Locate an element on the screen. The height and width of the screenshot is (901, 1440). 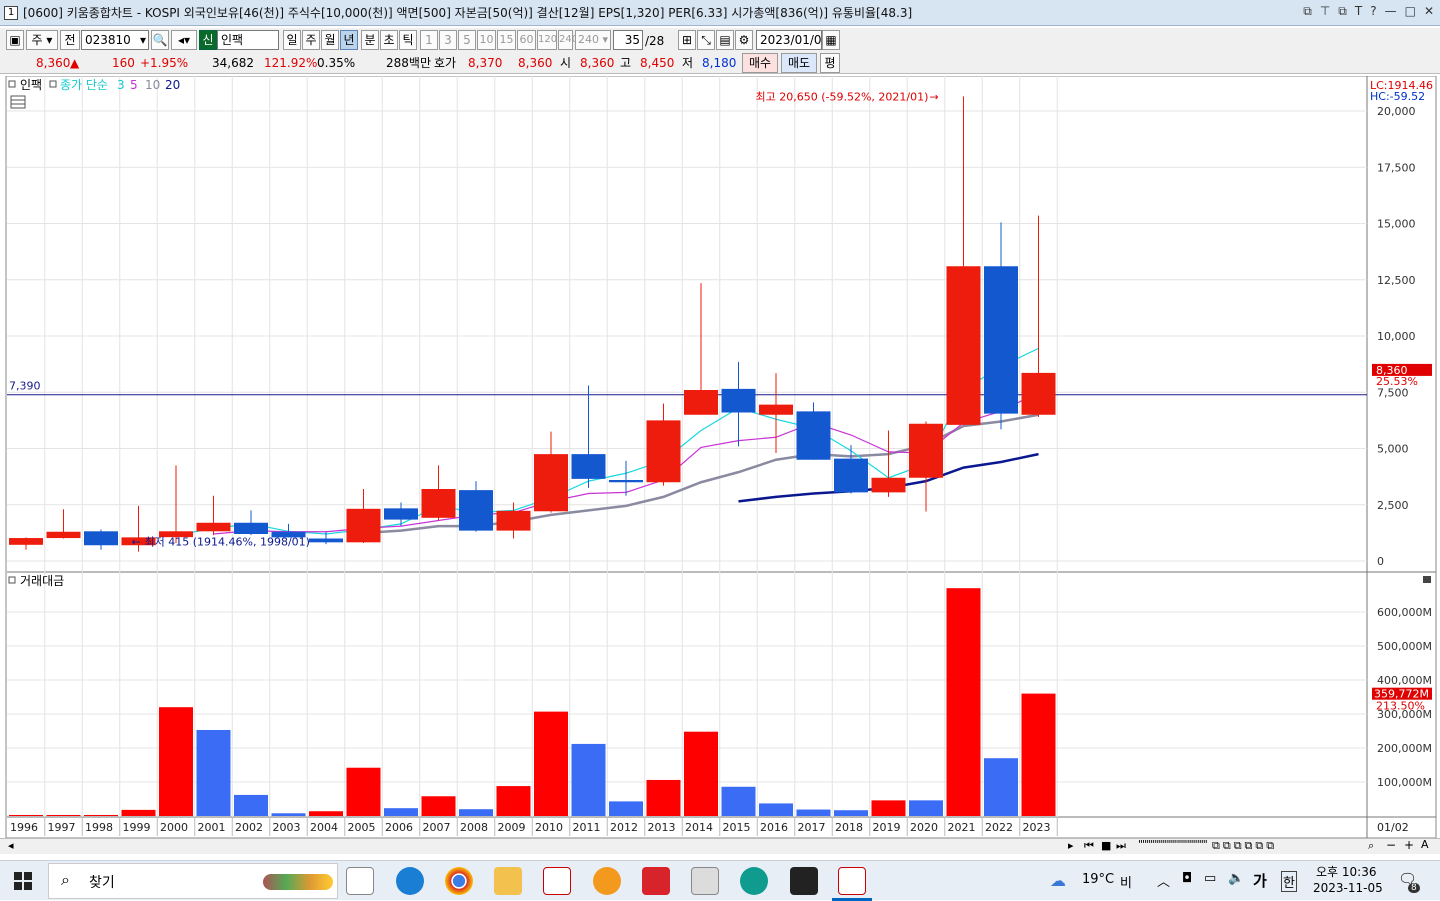
zoom-in-icon: + is located at coordinates (1409, 845).